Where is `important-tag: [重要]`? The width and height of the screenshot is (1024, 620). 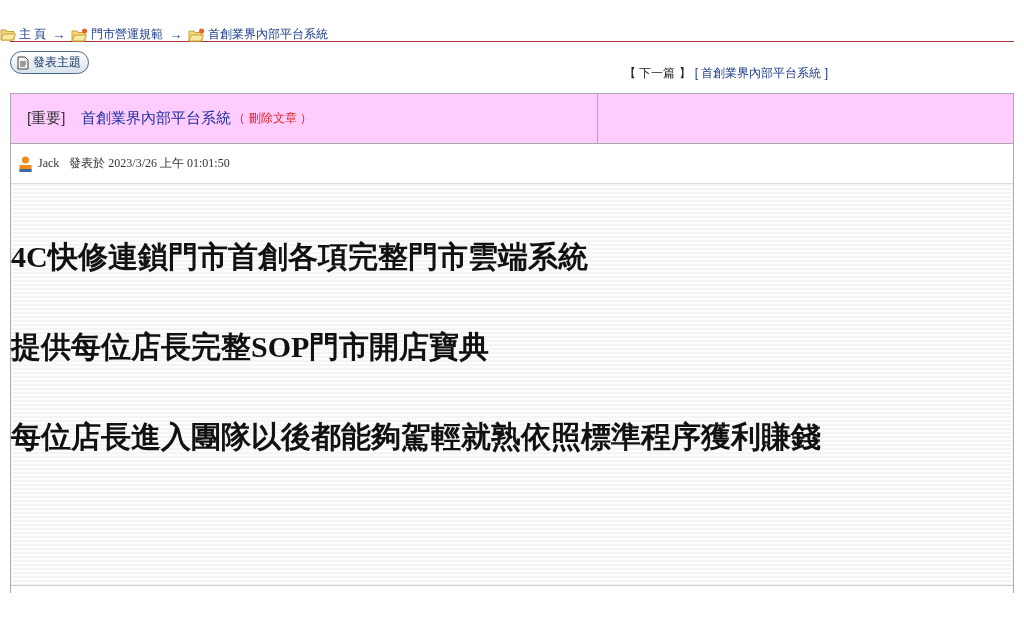
important-tag: [重要] is located at coordinates (46, 118).